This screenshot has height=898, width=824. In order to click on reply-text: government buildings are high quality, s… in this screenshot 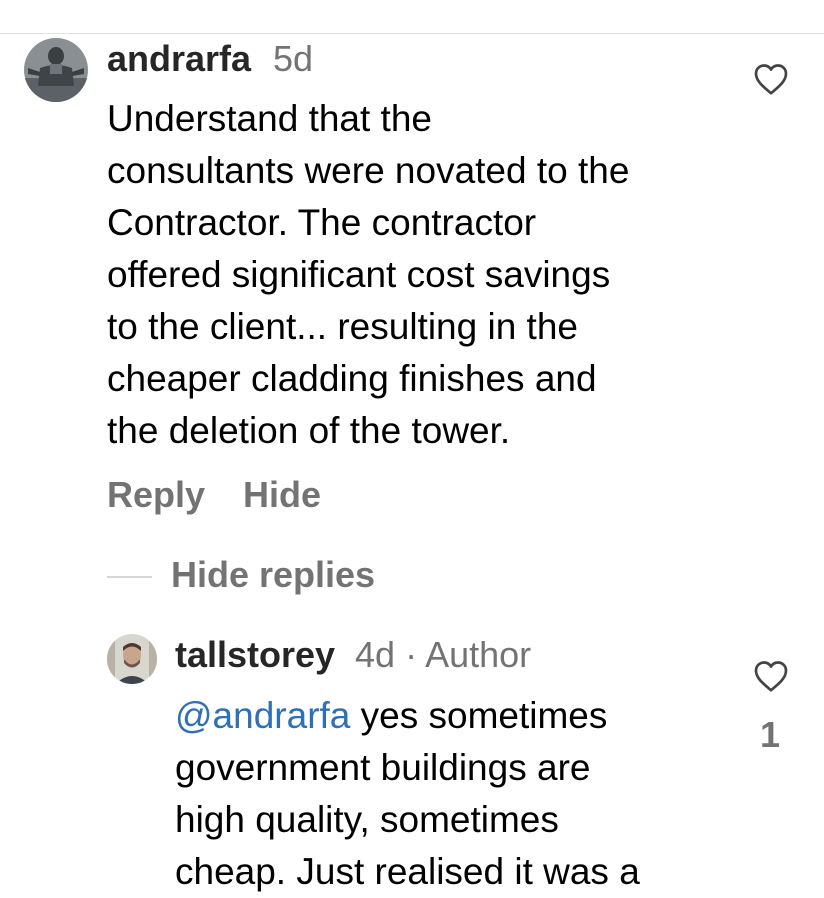, I will do `click(407, 819)`.